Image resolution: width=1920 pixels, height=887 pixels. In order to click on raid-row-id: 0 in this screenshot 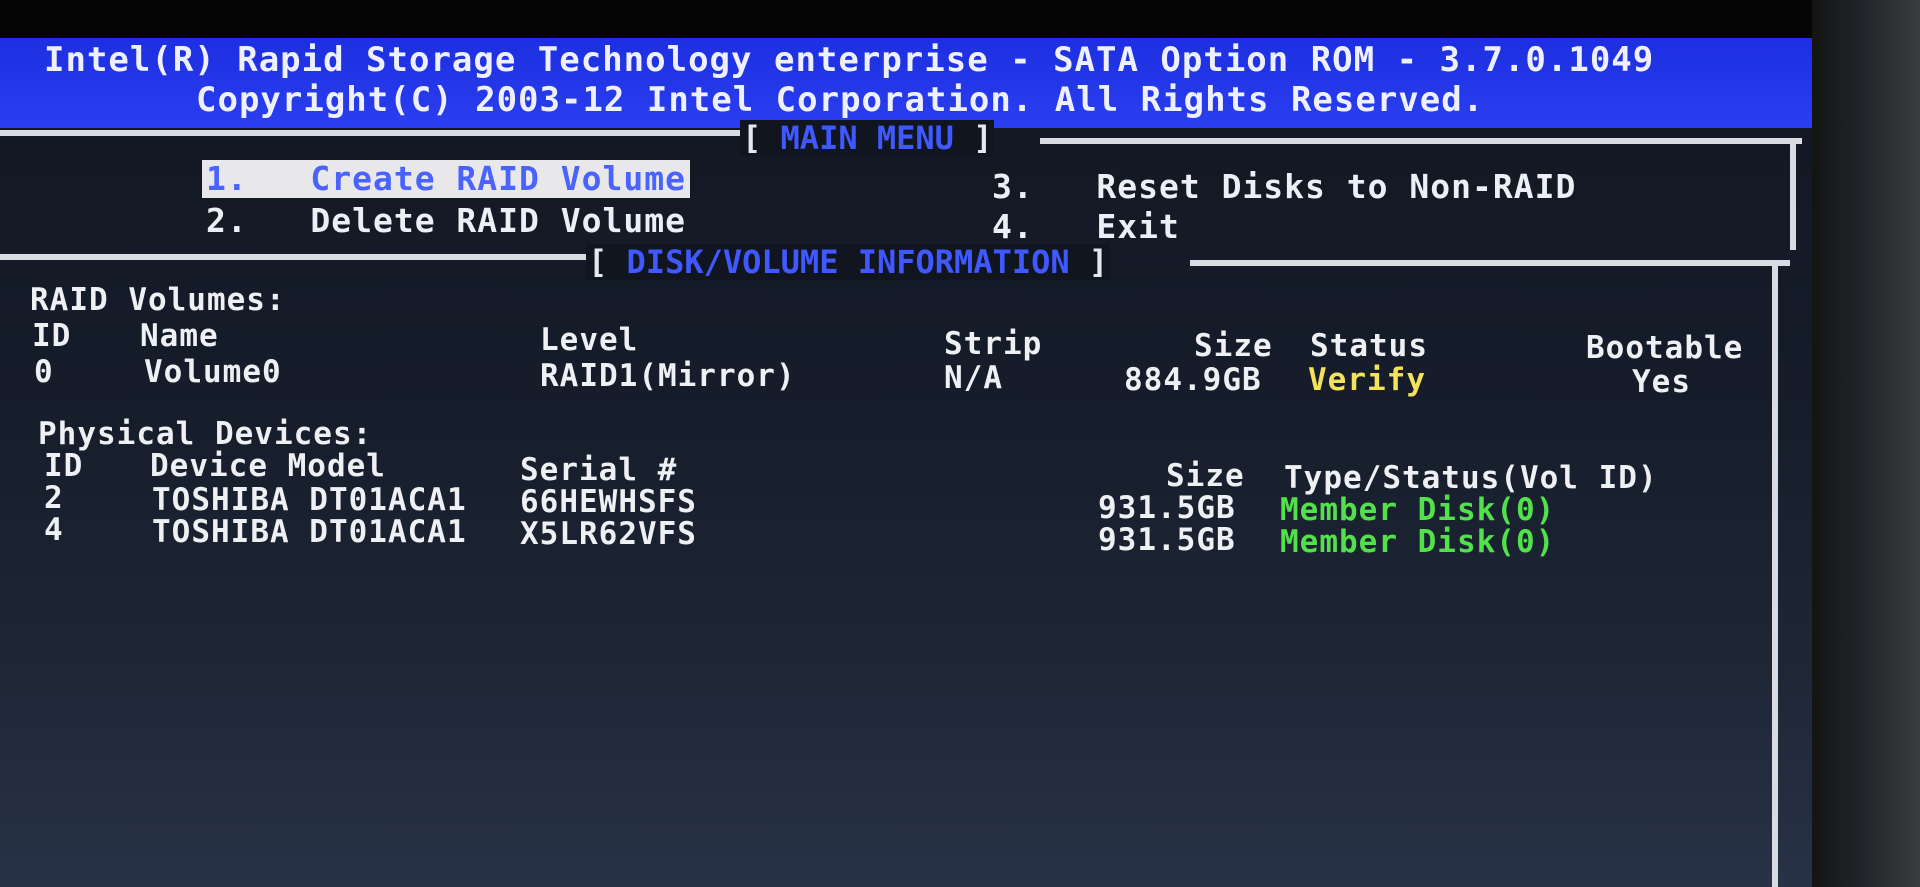, I will do `click(44, 372)`.